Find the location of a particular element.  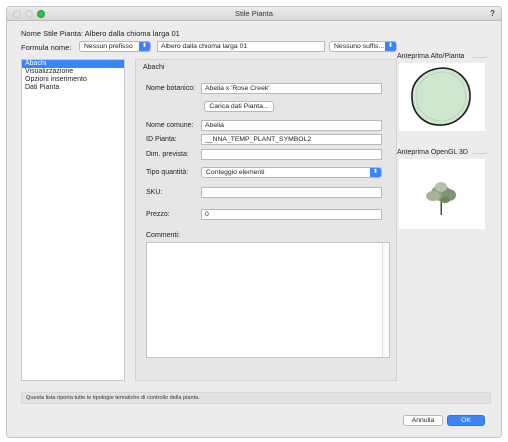

common-name-field: Abelia is located at coordinates (291, 125).